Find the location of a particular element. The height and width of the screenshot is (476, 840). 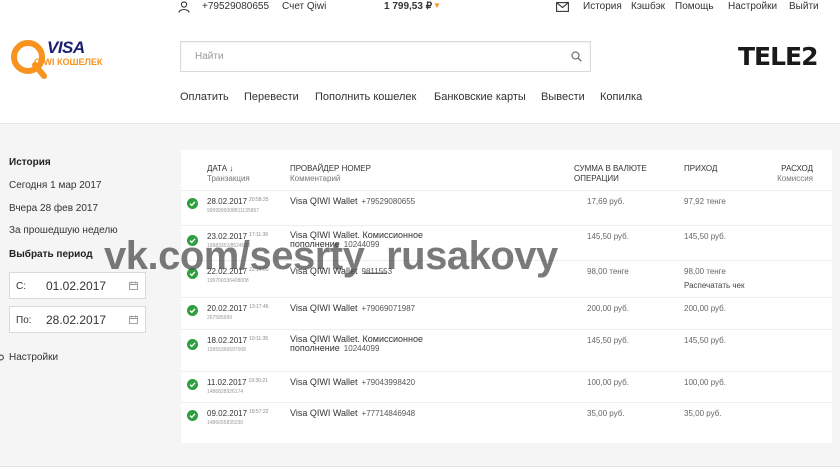

row-transaction-id: 19955366597008 is located at coordinates (226, 350).